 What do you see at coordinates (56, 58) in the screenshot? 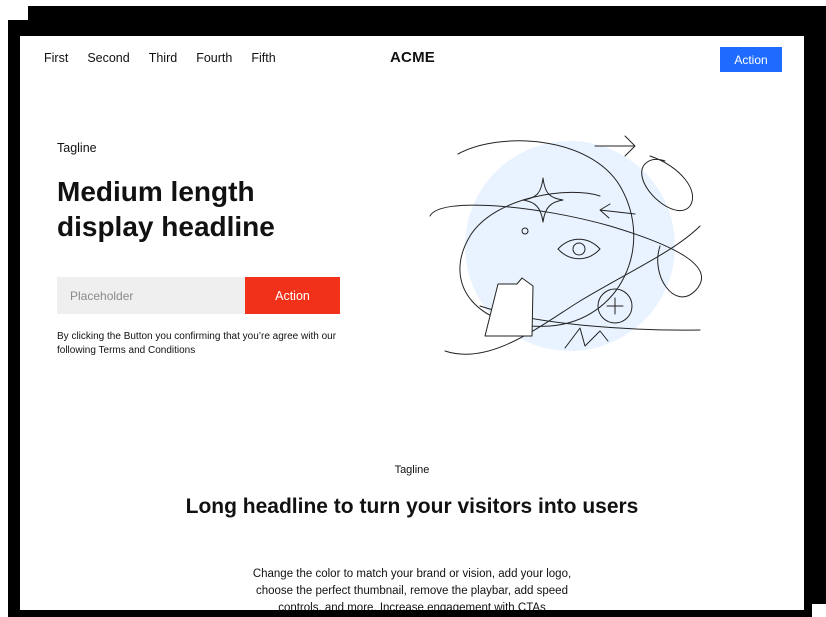
I see `nav-link-first: First` at bounding box center [56, 58].